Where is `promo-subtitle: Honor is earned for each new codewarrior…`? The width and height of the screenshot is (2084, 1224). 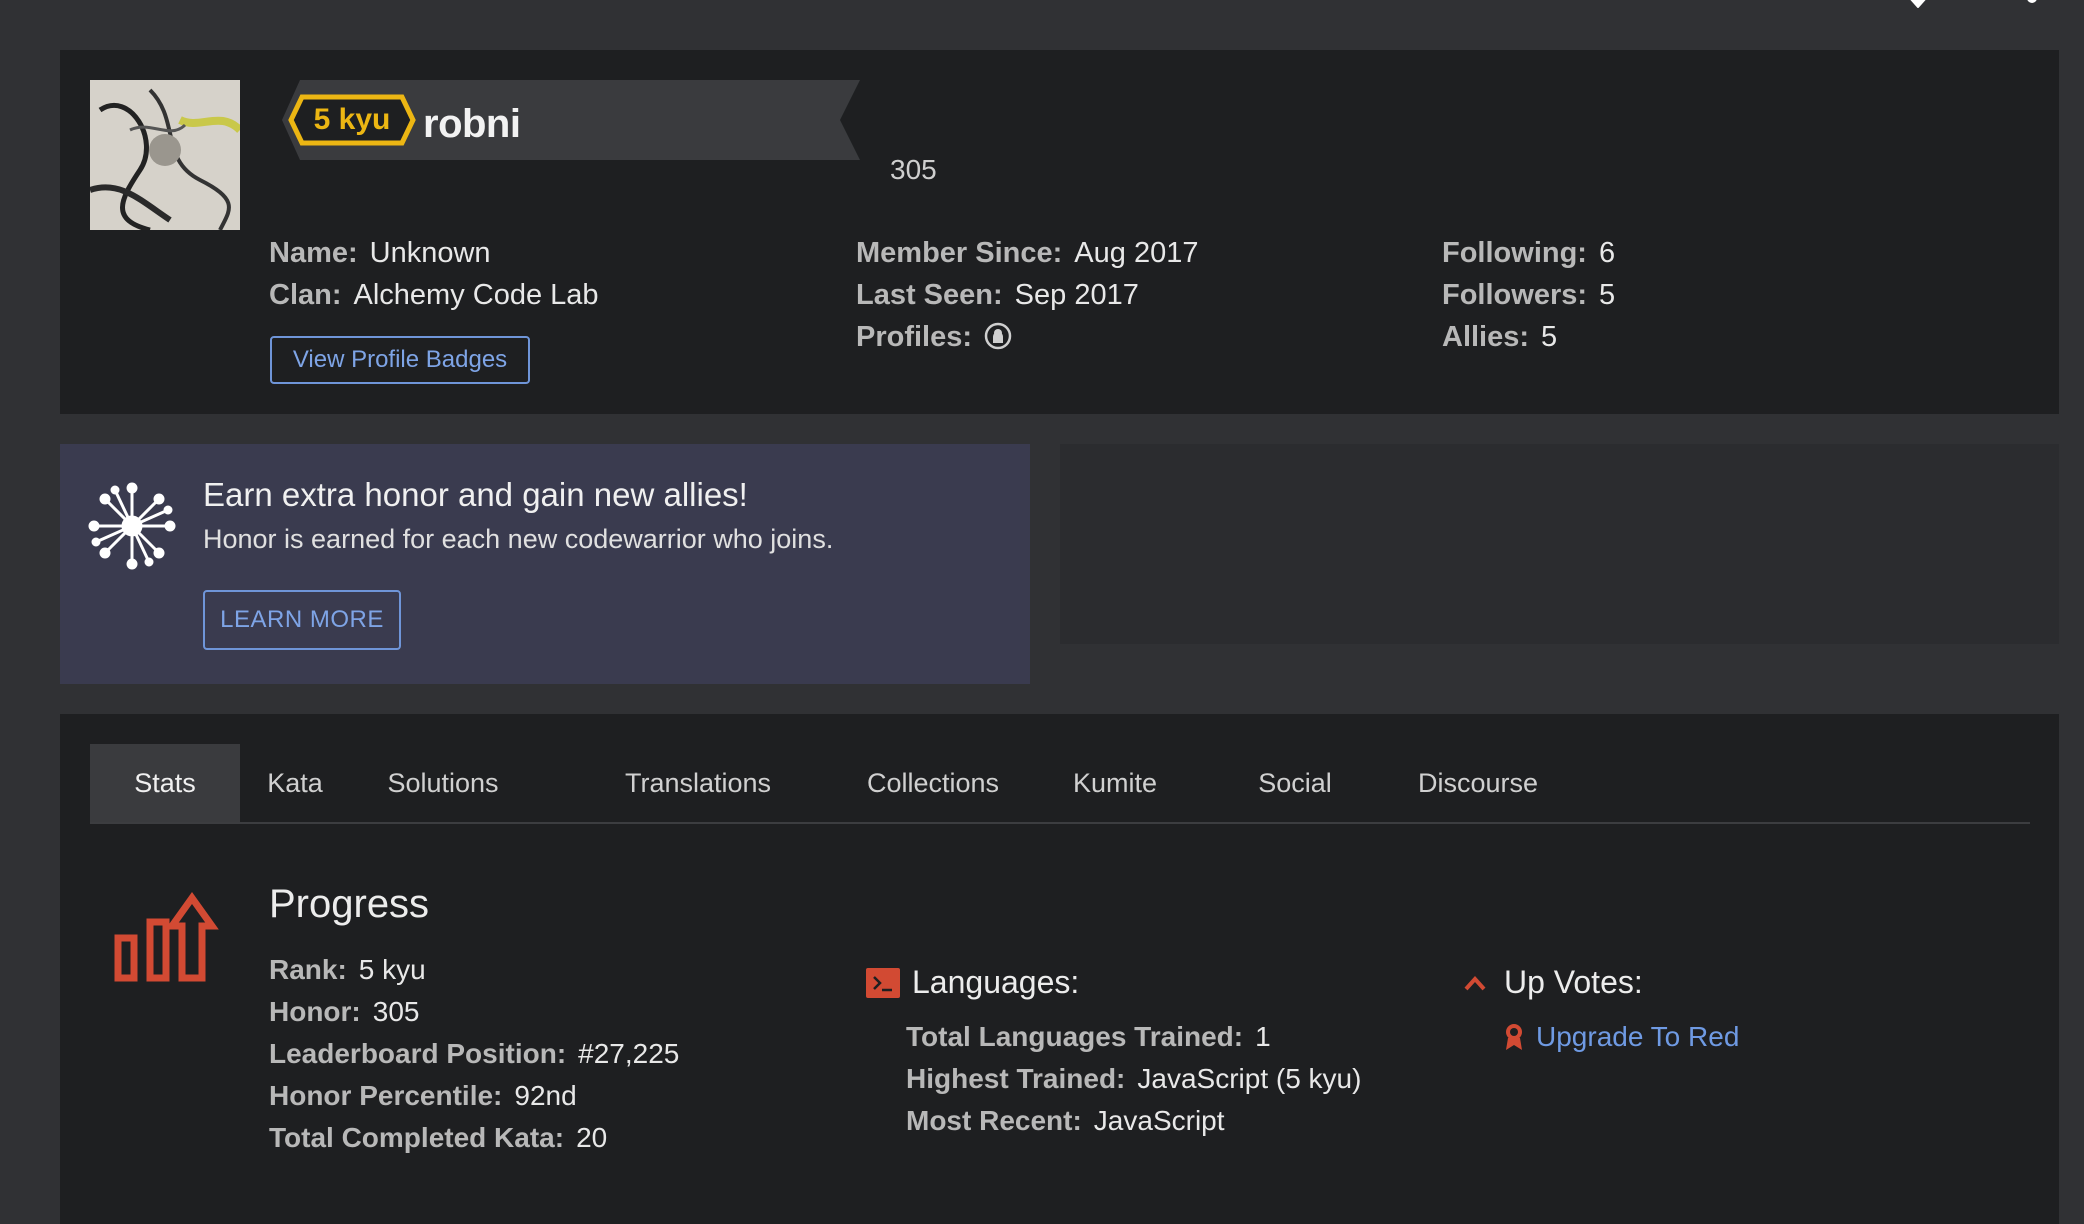
promo-subtitle: Honor is earned for each new codewarrior… is located at coordinates (518, 539).